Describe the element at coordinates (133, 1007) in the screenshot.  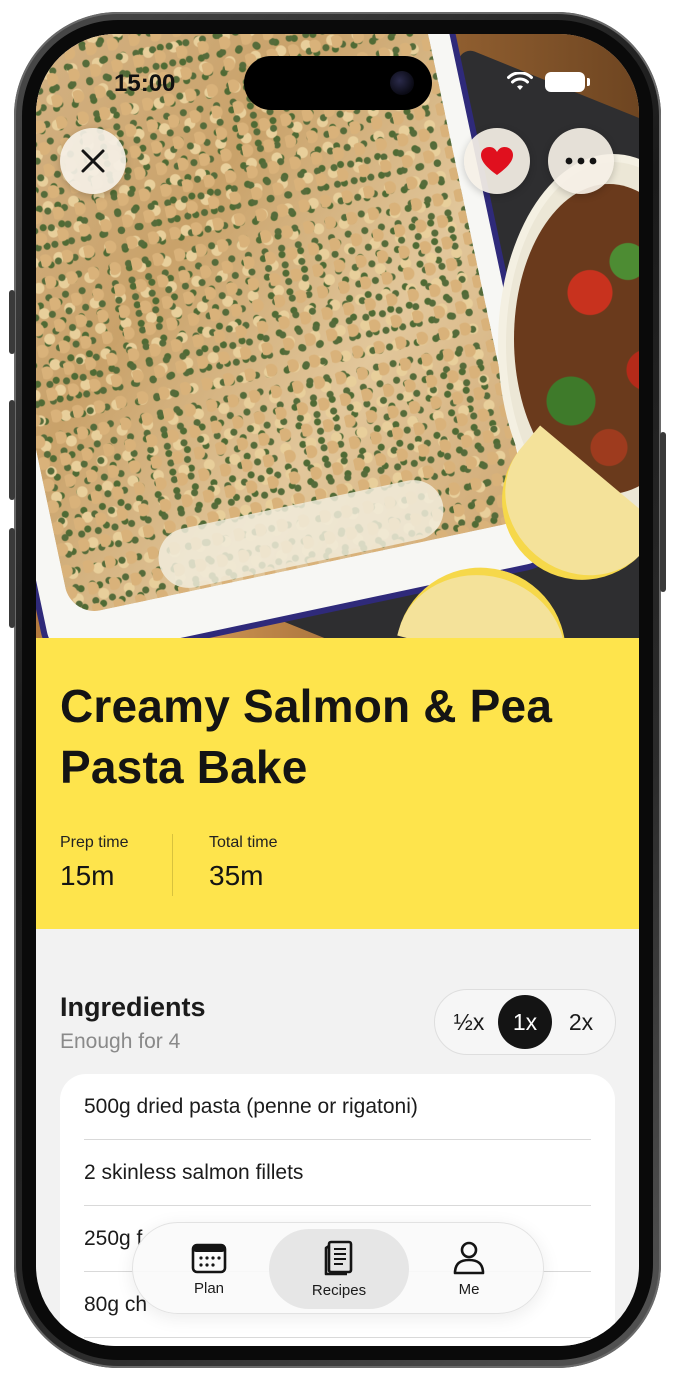
I see `ingredients-heading: Ingredients` at that location.